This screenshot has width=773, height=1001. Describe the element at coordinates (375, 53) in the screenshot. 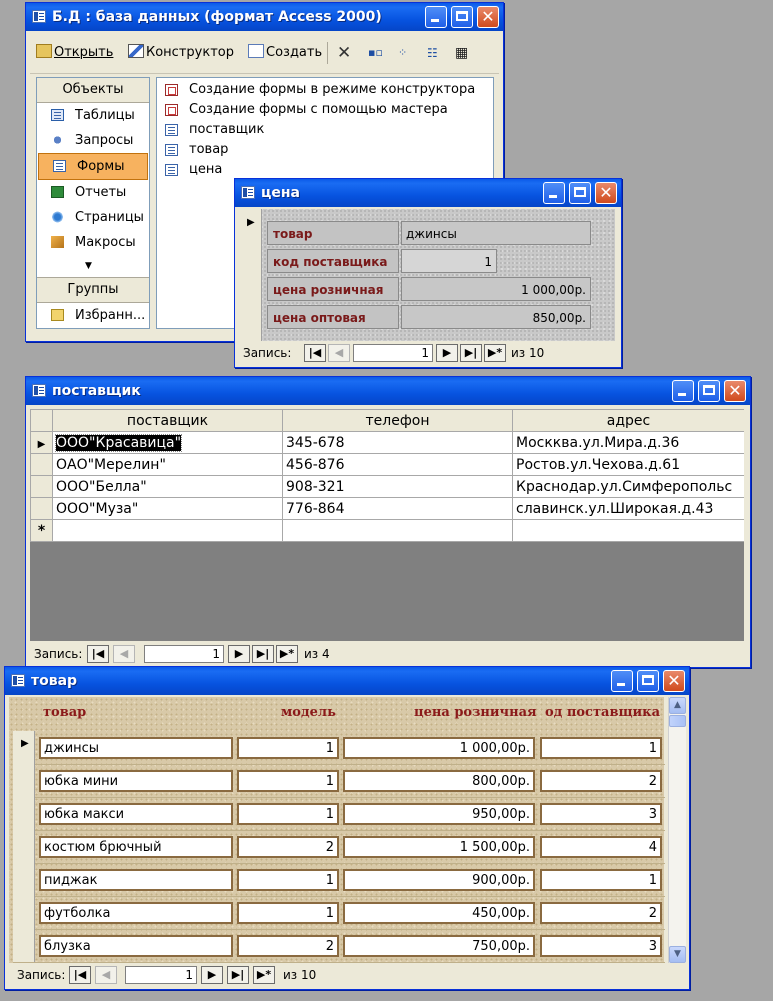

I see `large-icons-icon: ▪▫` at that location.